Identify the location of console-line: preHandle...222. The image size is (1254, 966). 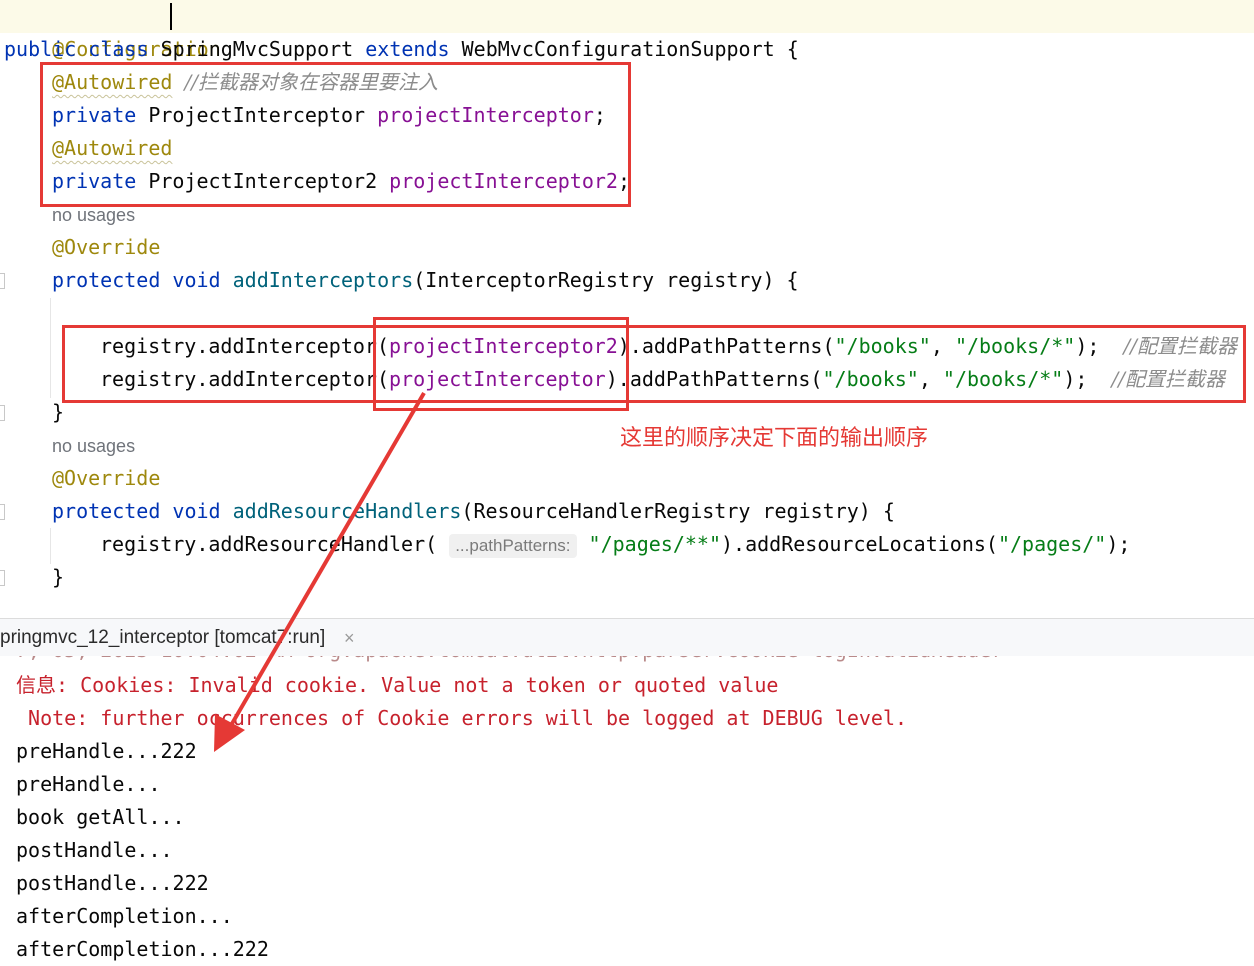
(106, 751).